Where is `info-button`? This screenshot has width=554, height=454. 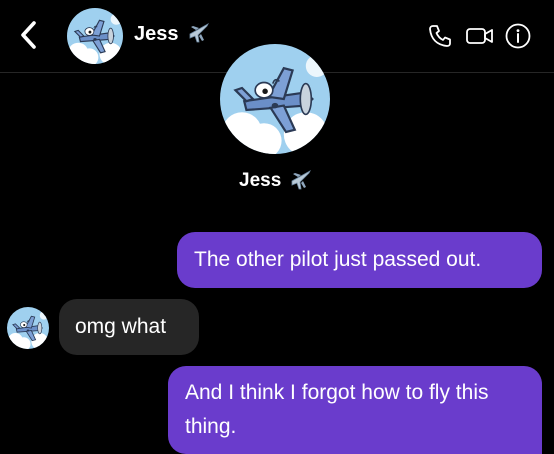 info-button is located at coordinates (518, 36).